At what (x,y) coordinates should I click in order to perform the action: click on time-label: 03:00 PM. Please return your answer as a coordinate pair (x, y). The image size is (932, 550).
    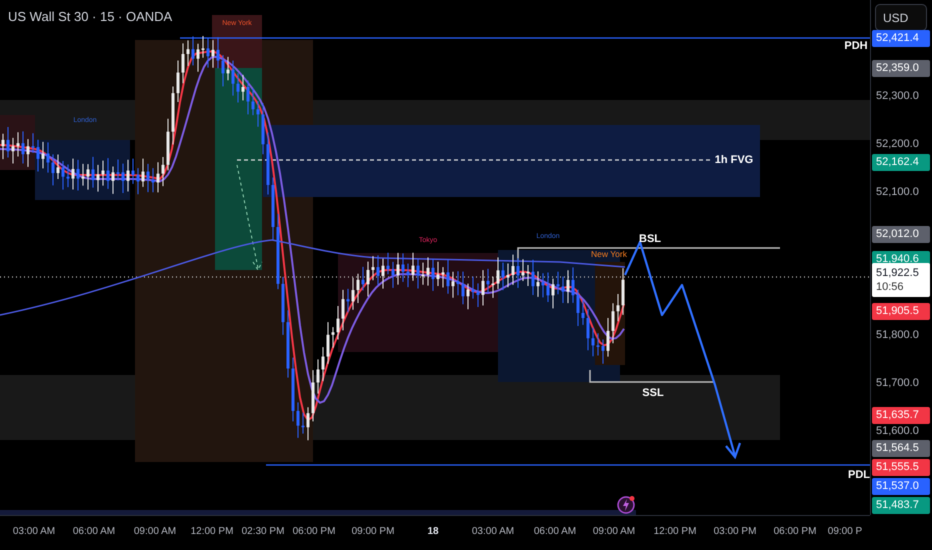
    Looking at the image, I should click on (735, 531).